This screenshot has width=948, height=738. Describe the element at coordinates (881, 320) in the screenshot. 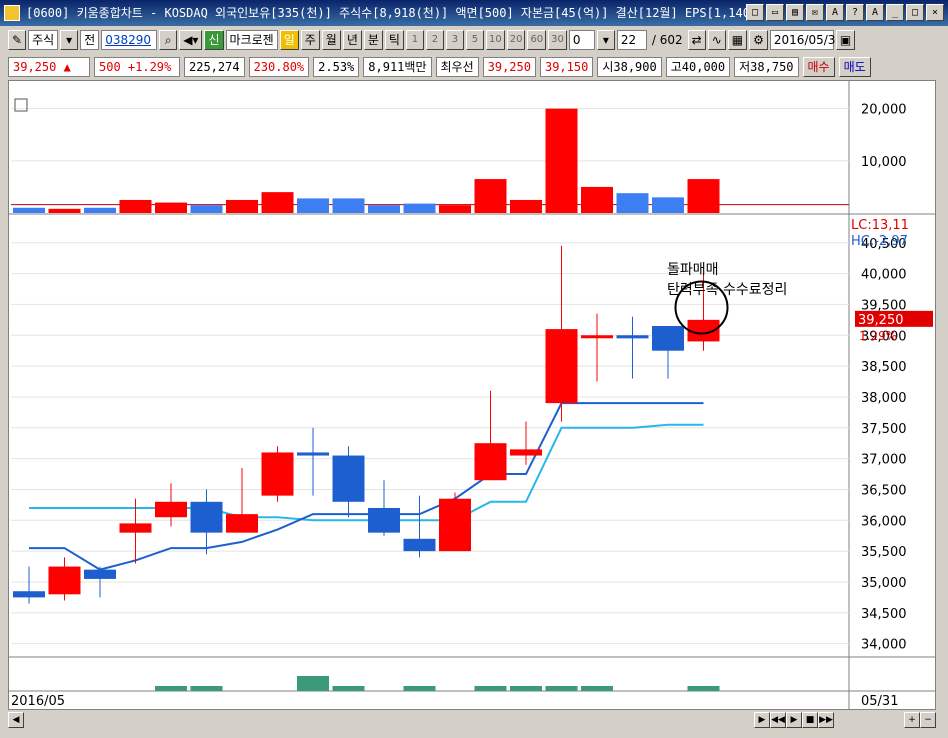

I see `current-price-label: 39,250` at that location.